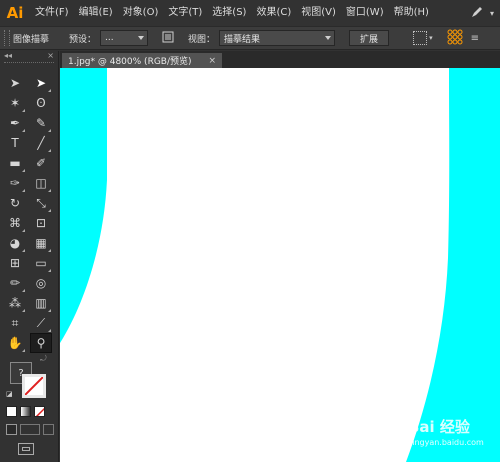 Image resolution: width=500 pixels, height=462 pixels. What do you see at coordinates (15, 143) in the screenshot?
I see `type-tool: T` at bounding box center [15, 143].